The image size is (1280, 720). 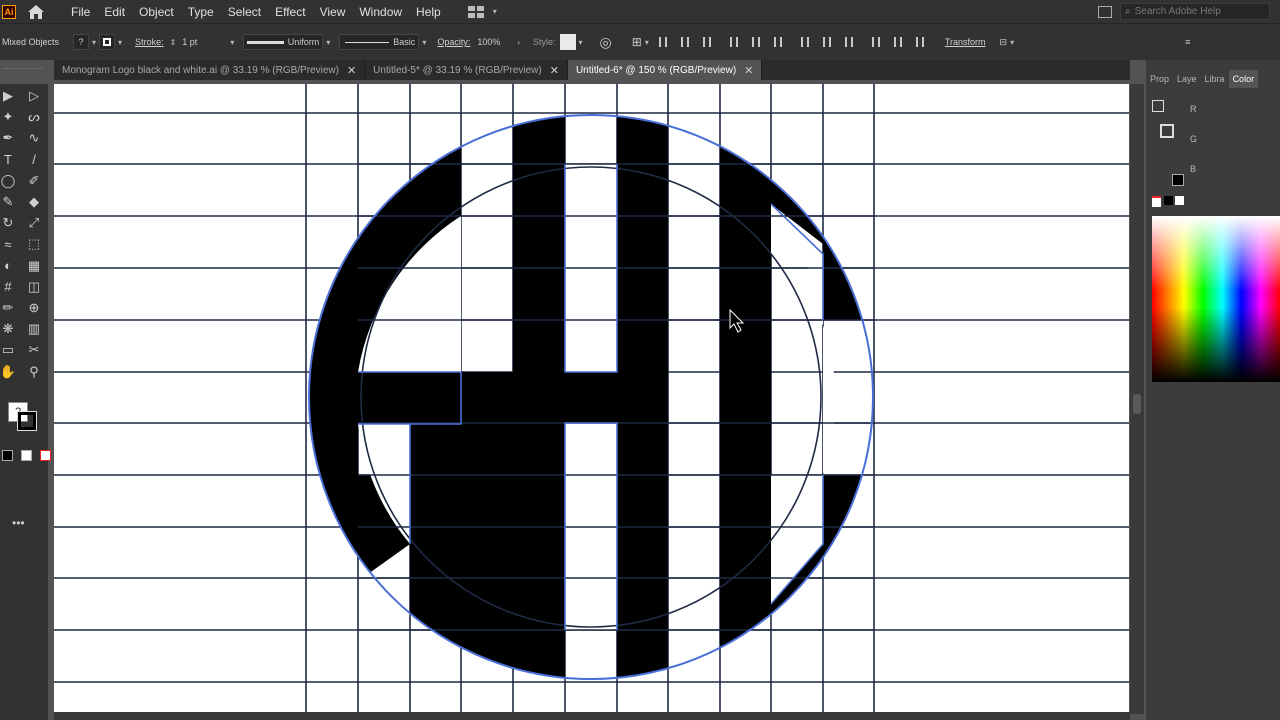 I want to click on slice-icon: ✂, so click(x=34, y=350).